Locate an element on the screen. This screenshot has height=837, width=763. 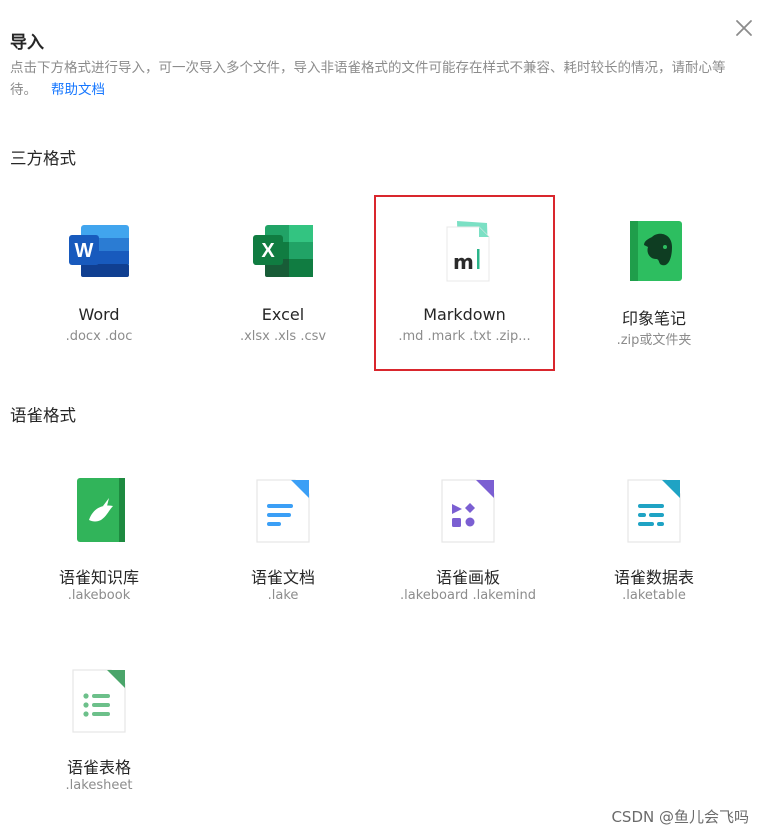
laketable-icon is located at coordinates (654, 511).